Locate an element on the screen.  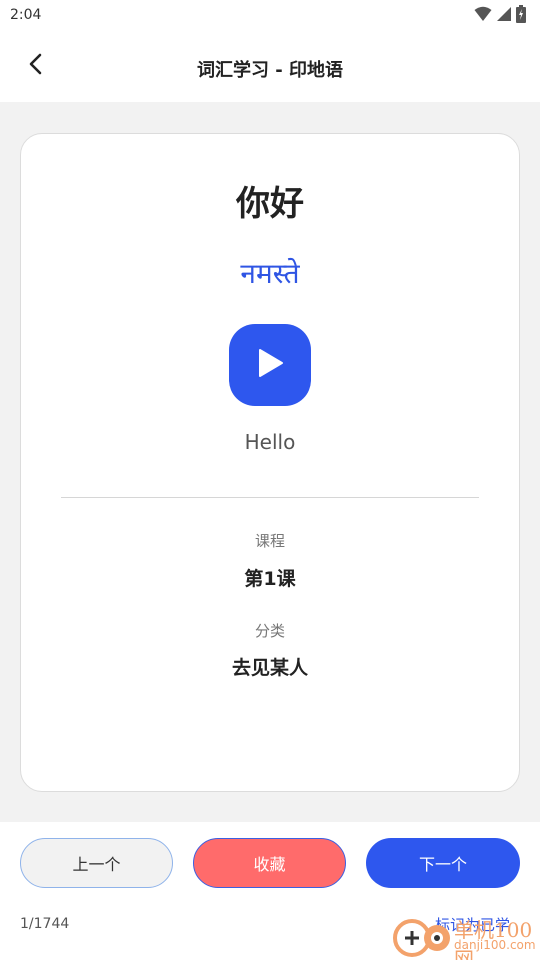
divider is located at coordinates (270, 497).